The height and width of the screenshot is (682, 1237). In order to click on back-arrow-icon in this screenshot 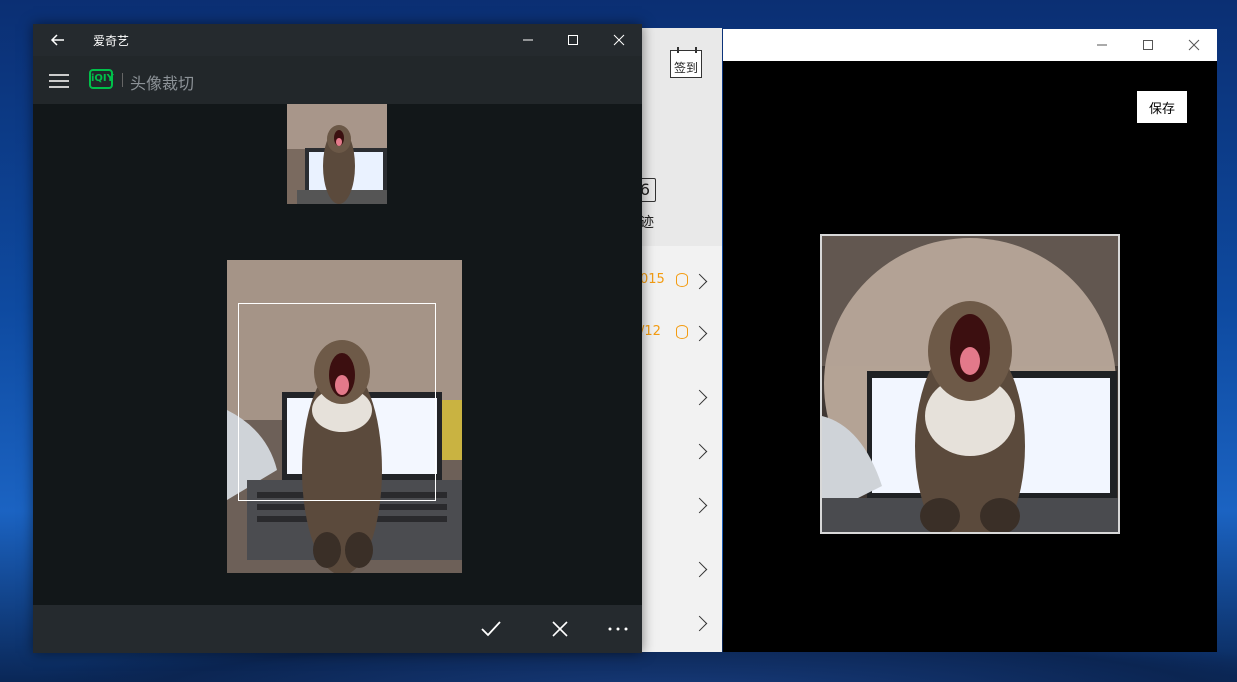, I will do `click(58, 40)`.